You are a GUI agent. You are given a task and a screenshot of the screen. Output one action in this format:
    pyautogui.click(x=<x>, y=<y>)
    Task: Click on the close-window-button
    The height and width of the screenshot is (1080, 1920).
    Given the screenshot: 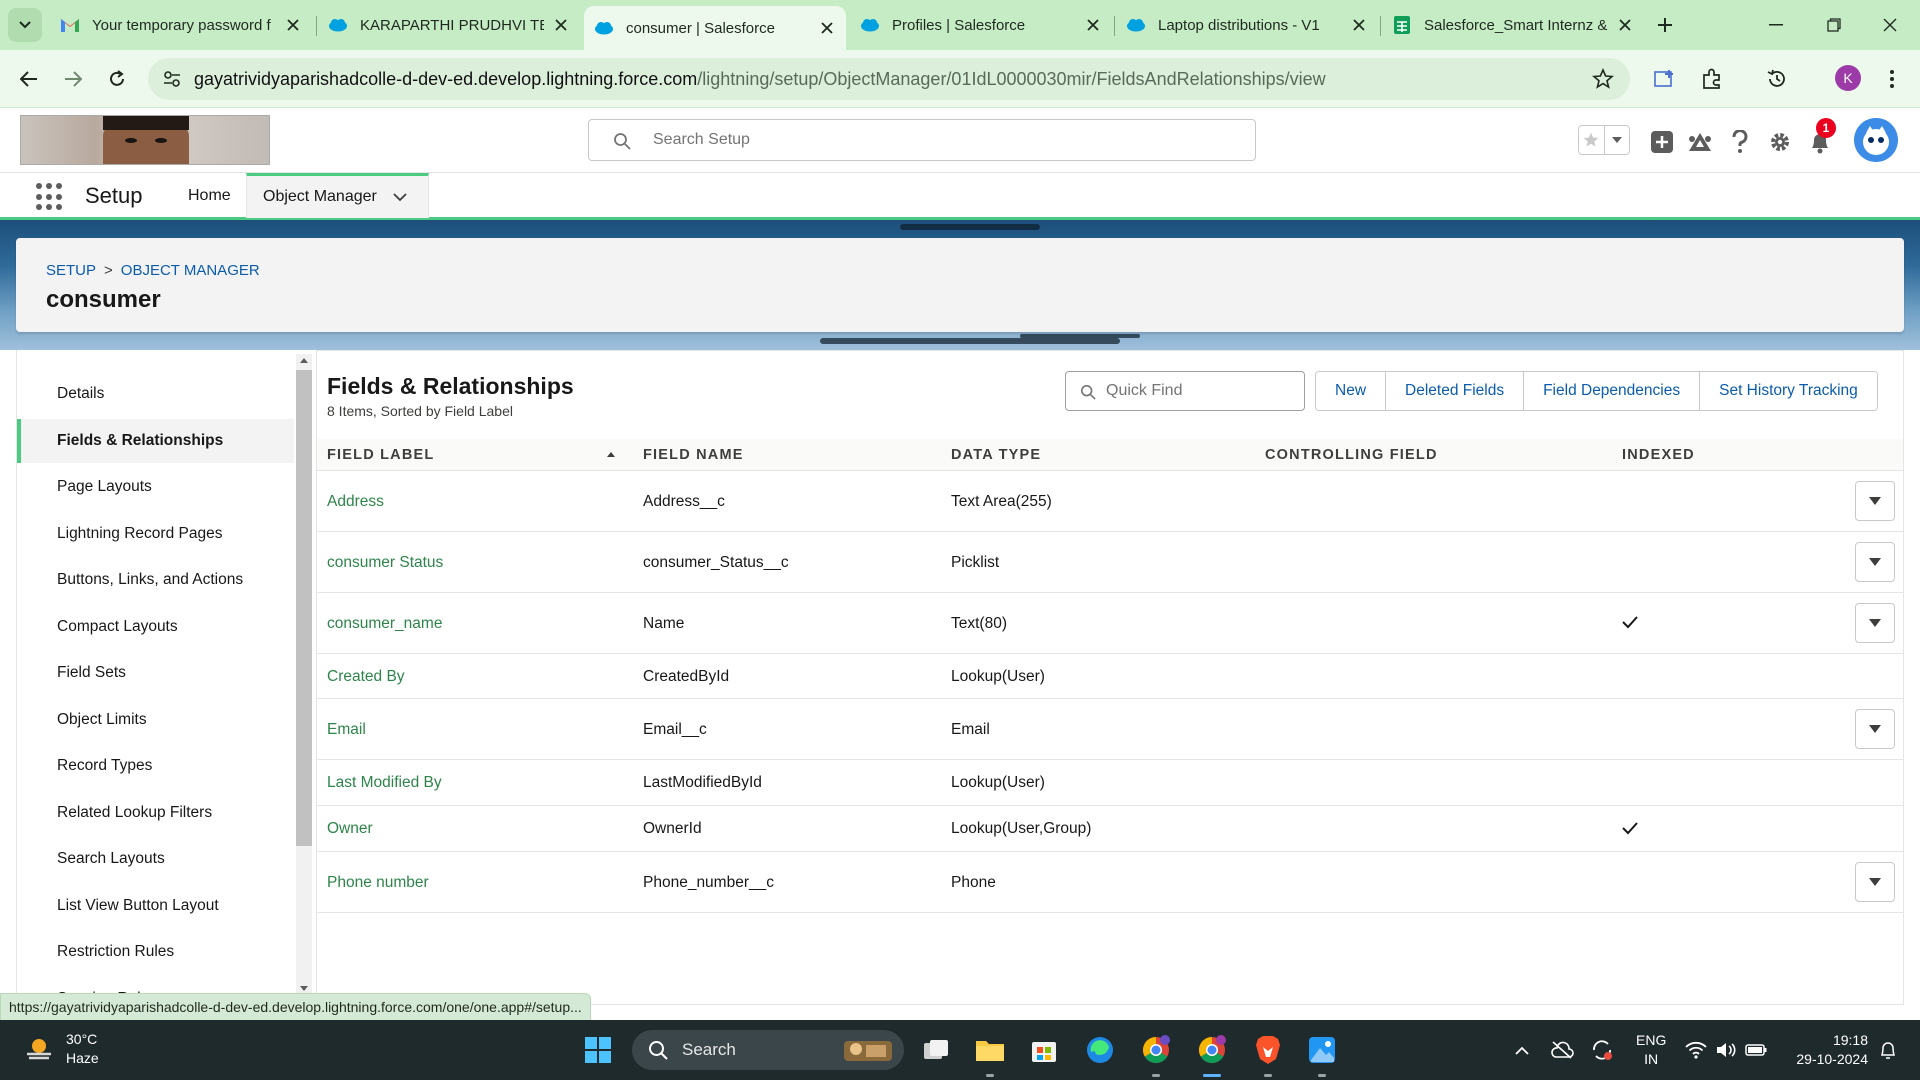 What is the action you would take?
    pyautogui.click(x=1890, y=25)
    